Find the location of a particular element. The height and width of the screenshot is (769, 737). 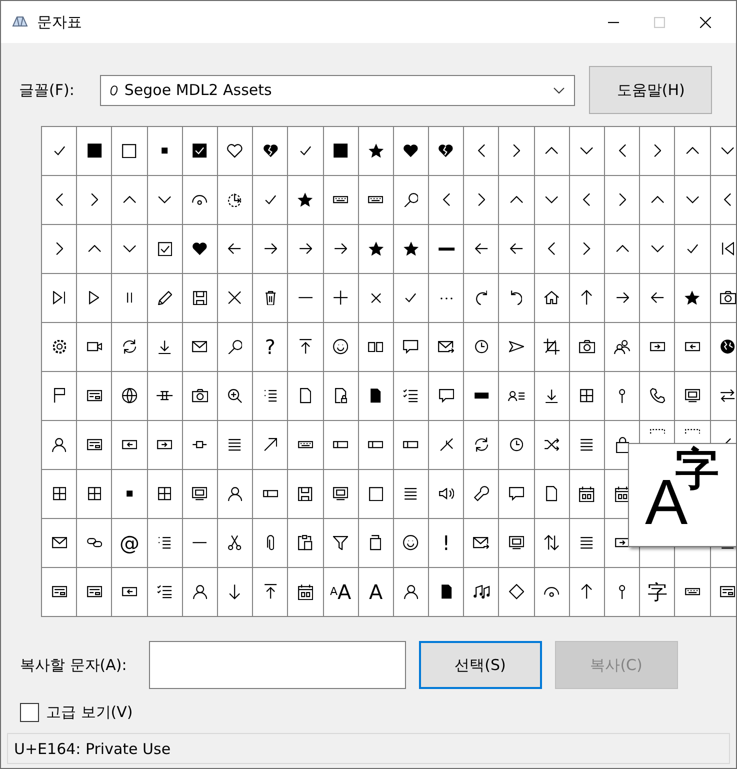

font-name: Segoe MDL2 Assets is located at coordinates (198, 90).